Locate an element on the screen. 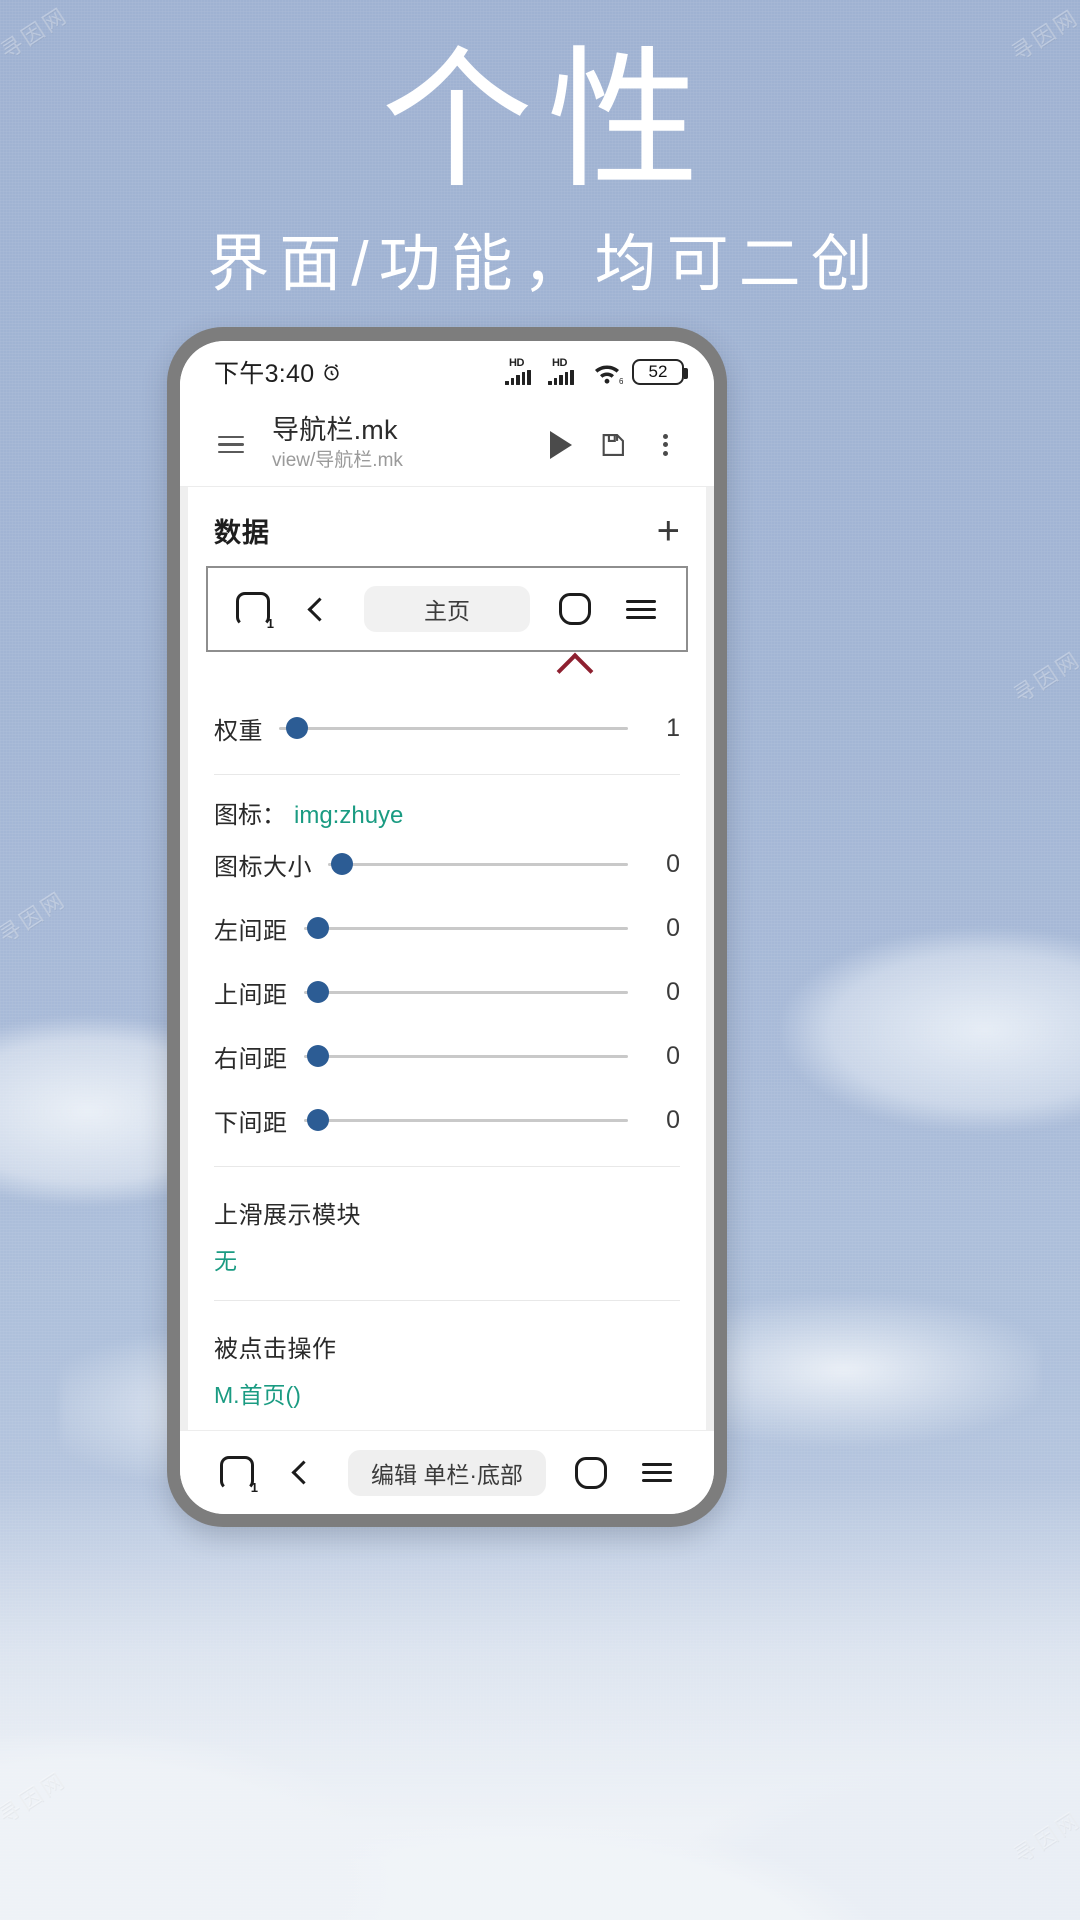 The height and width of the screenshot is (1920, 1080). preview-recent-apps-button: 1 is located at coordinates (253, 611).